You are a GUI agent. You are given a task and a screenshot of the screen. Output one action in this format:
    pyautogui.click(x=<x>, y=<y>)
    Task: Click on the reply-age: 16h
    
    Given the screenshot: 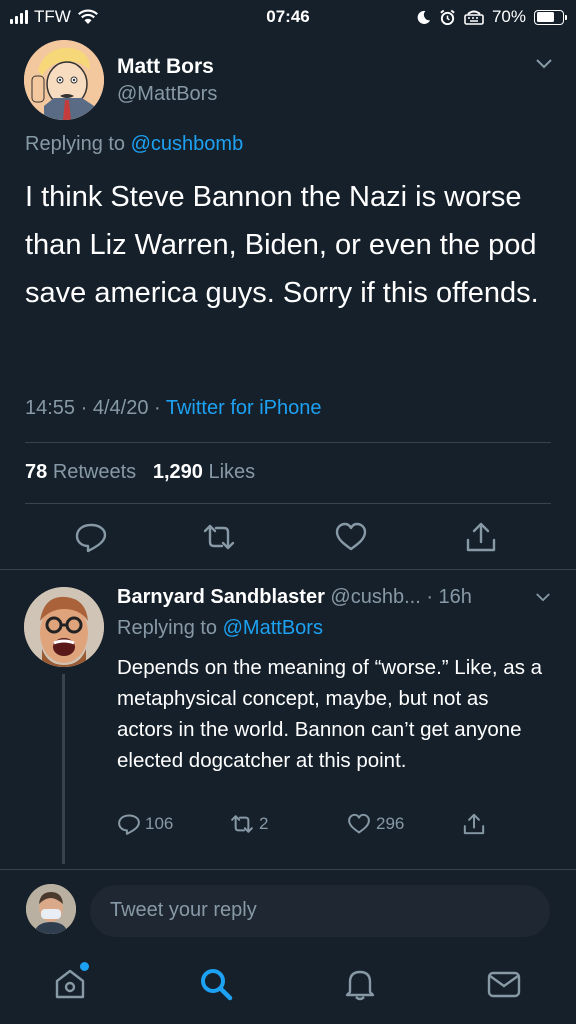 What is the action you would take?
    pyautogui.click(x=455, y=597)
    